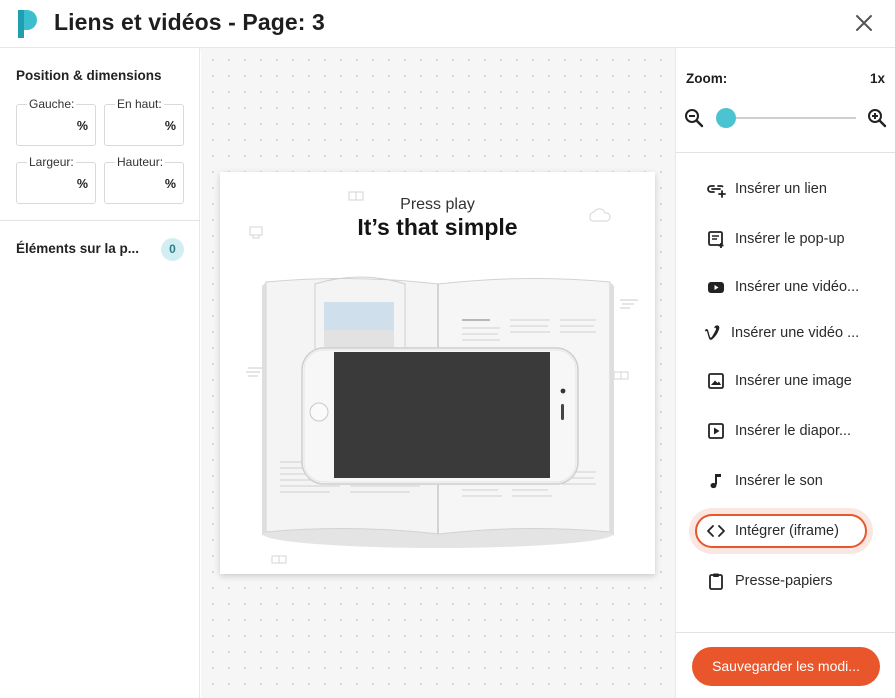  Describe the element at coordinates (52, 104) in the screenshot. I see `left-field-label: Gauche:` at that location.